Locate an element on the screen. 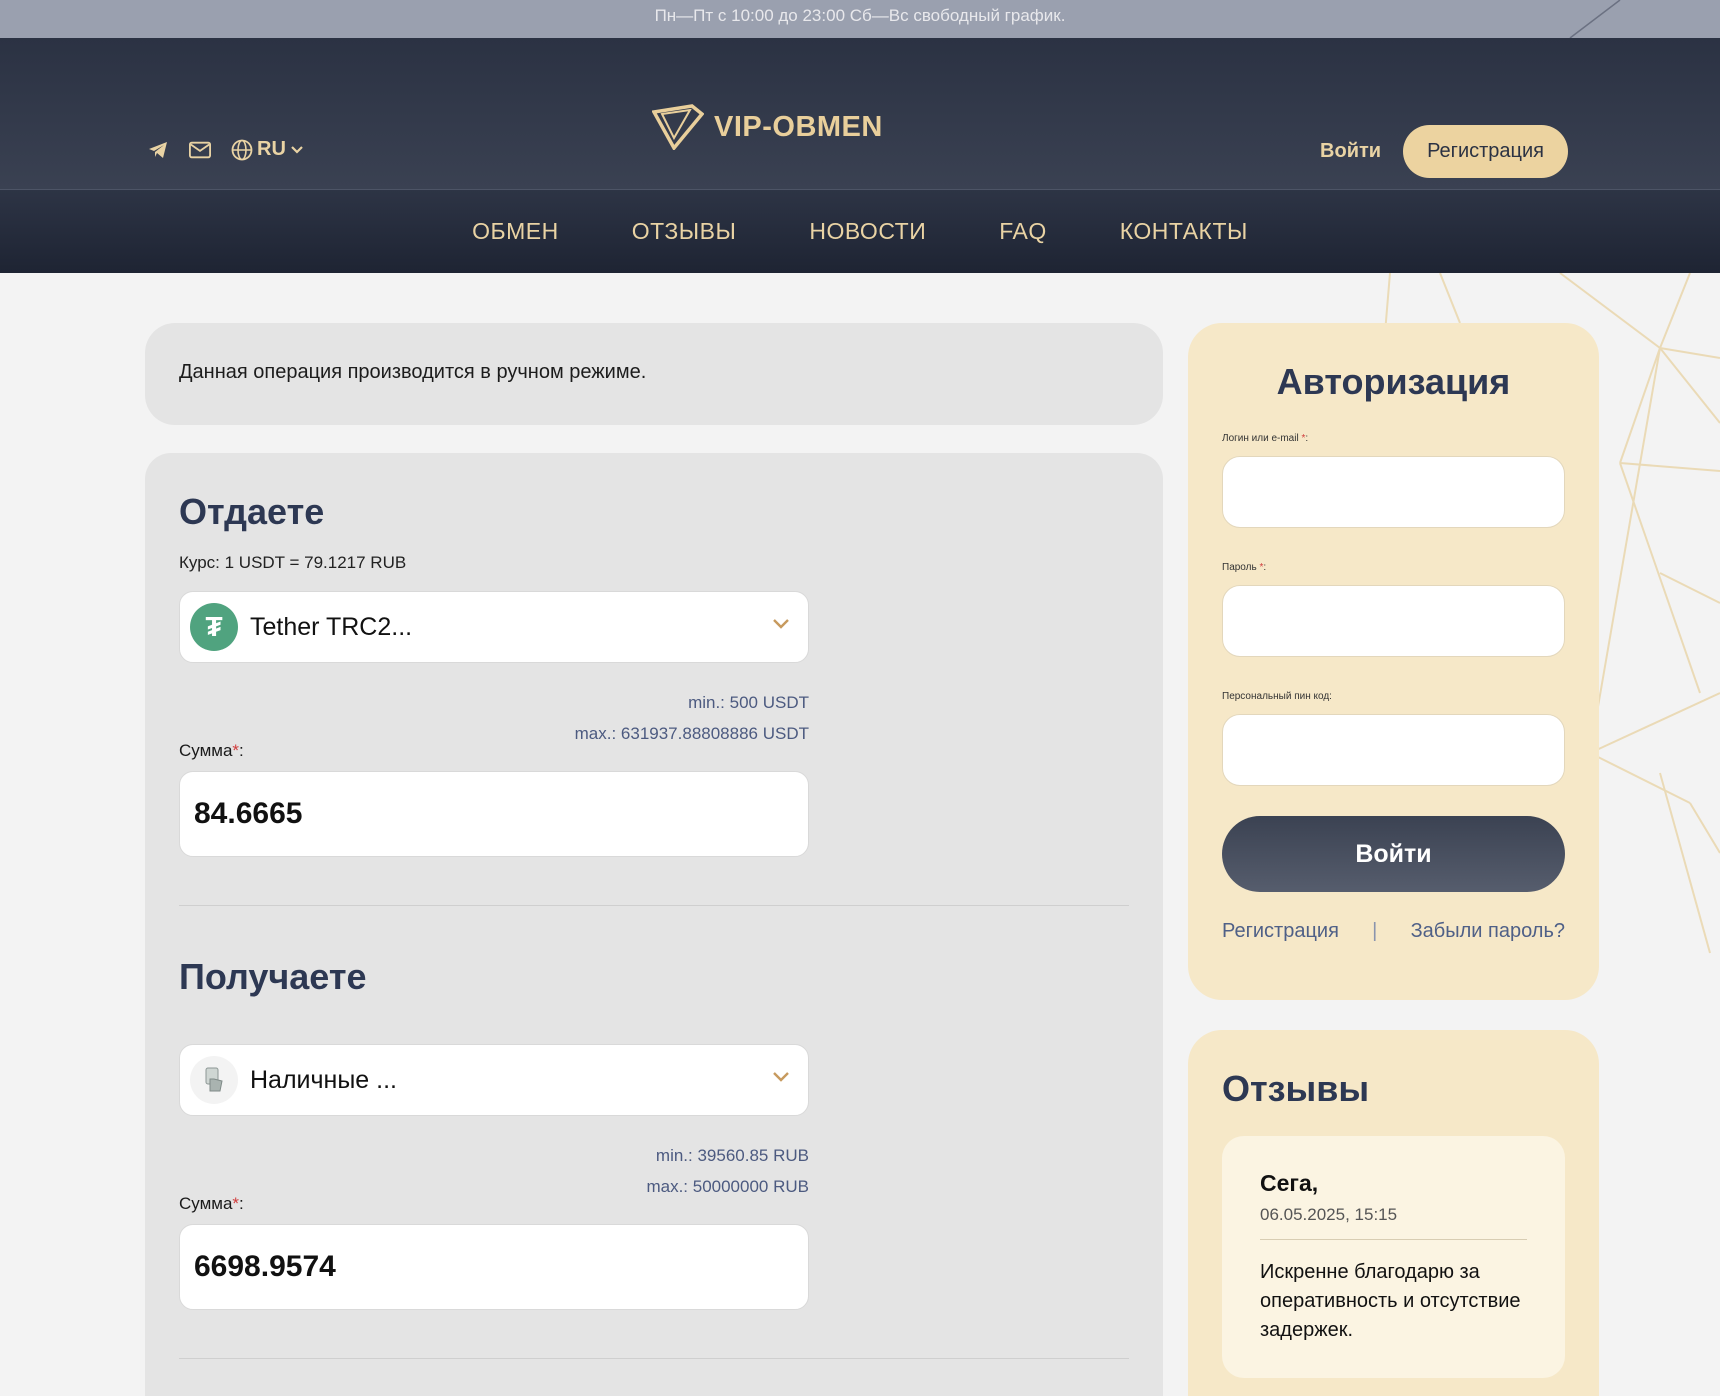 This screenshot has height=1396, width=1720. telegram-icon is located at coordinates (158, 150).